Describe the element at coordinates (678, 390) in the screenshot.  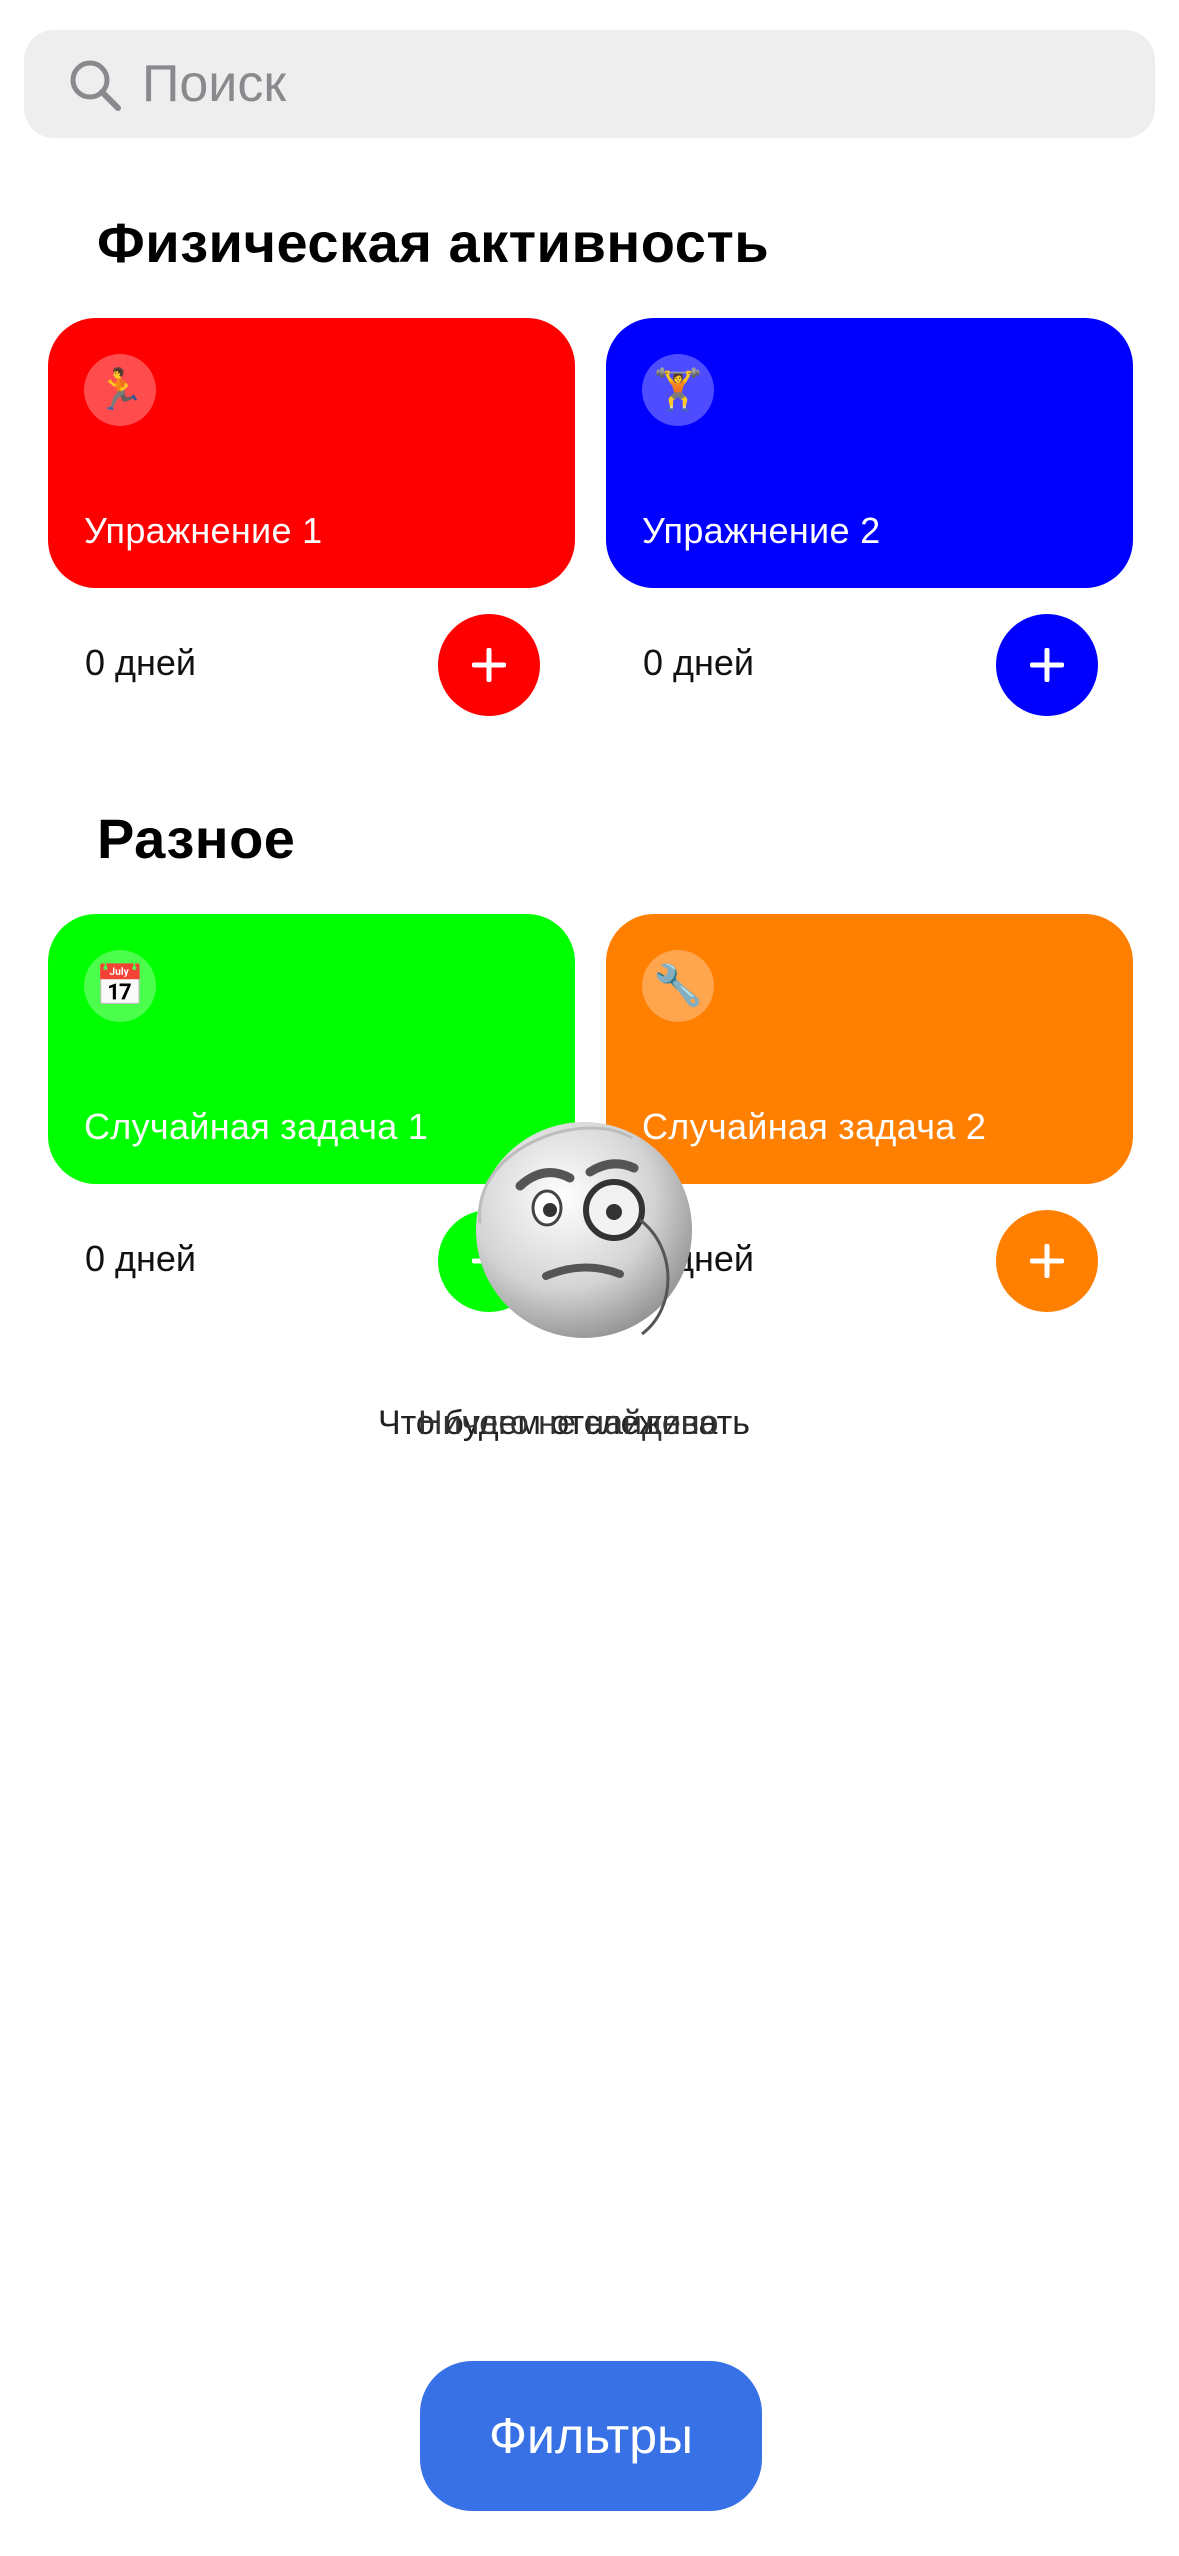
I see `weightlifter-icon: 🏋` at that location.